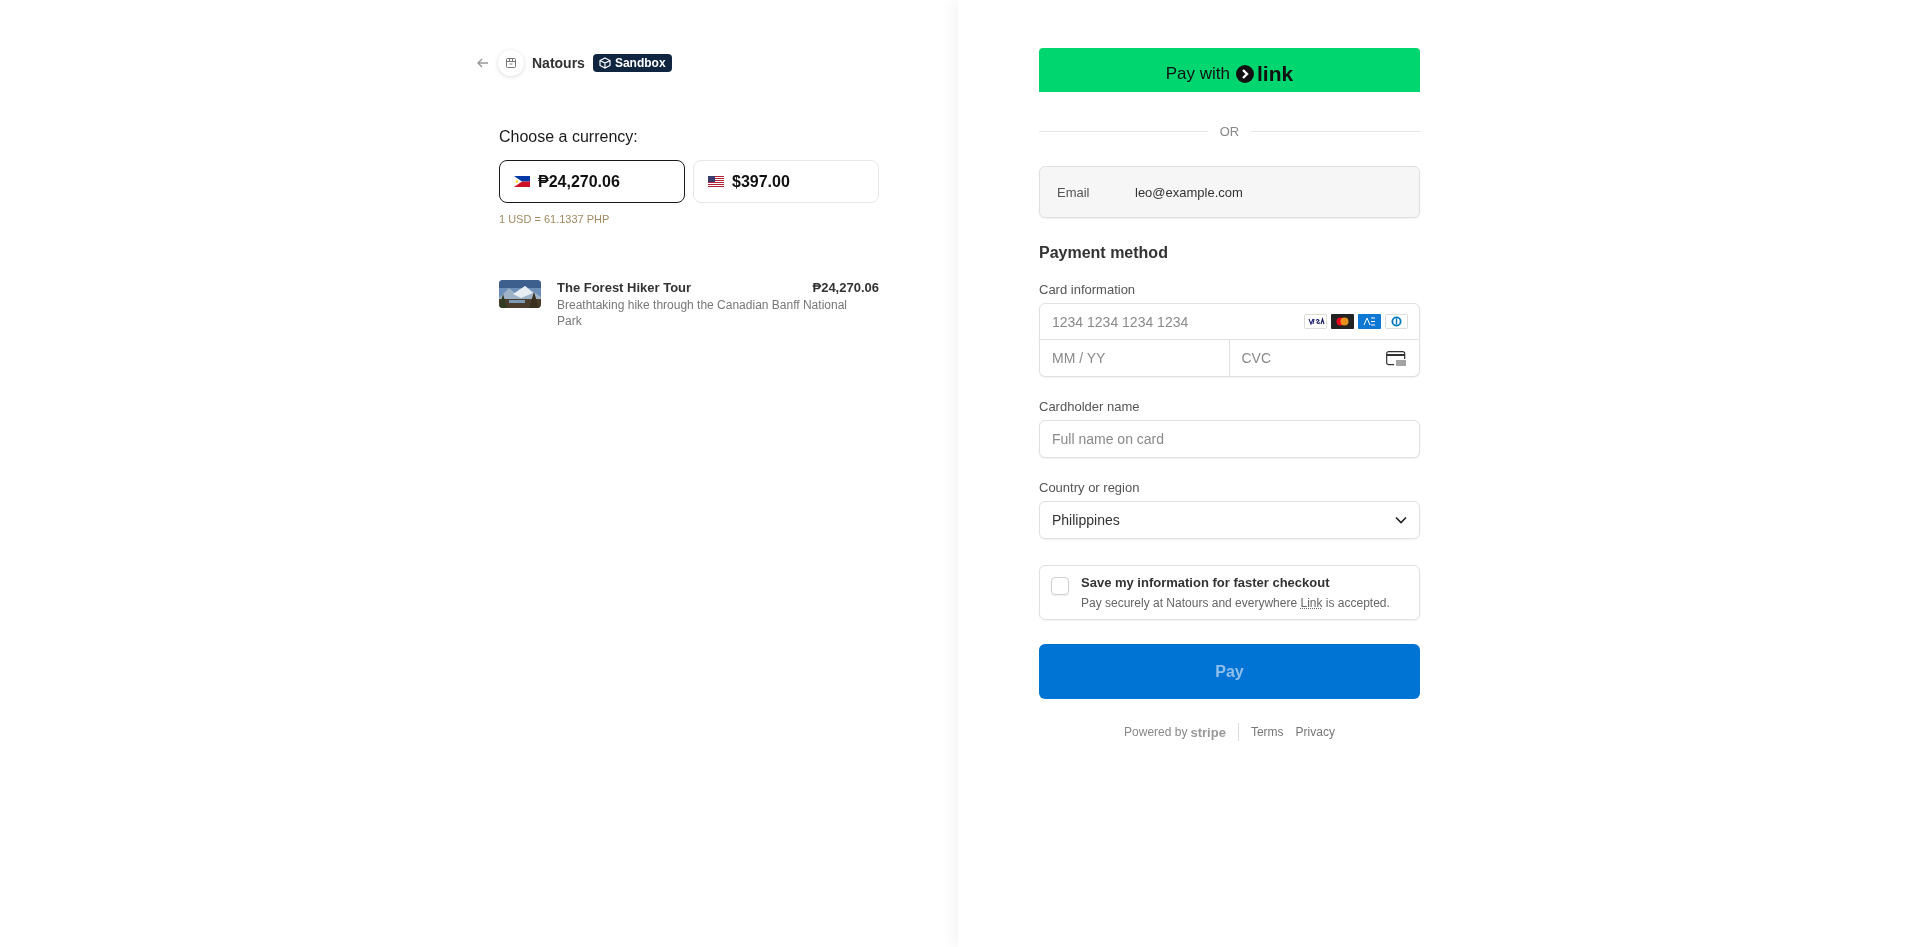  I want to click on save-info-title: Save my information for faster checkout, so click(1206, 582).